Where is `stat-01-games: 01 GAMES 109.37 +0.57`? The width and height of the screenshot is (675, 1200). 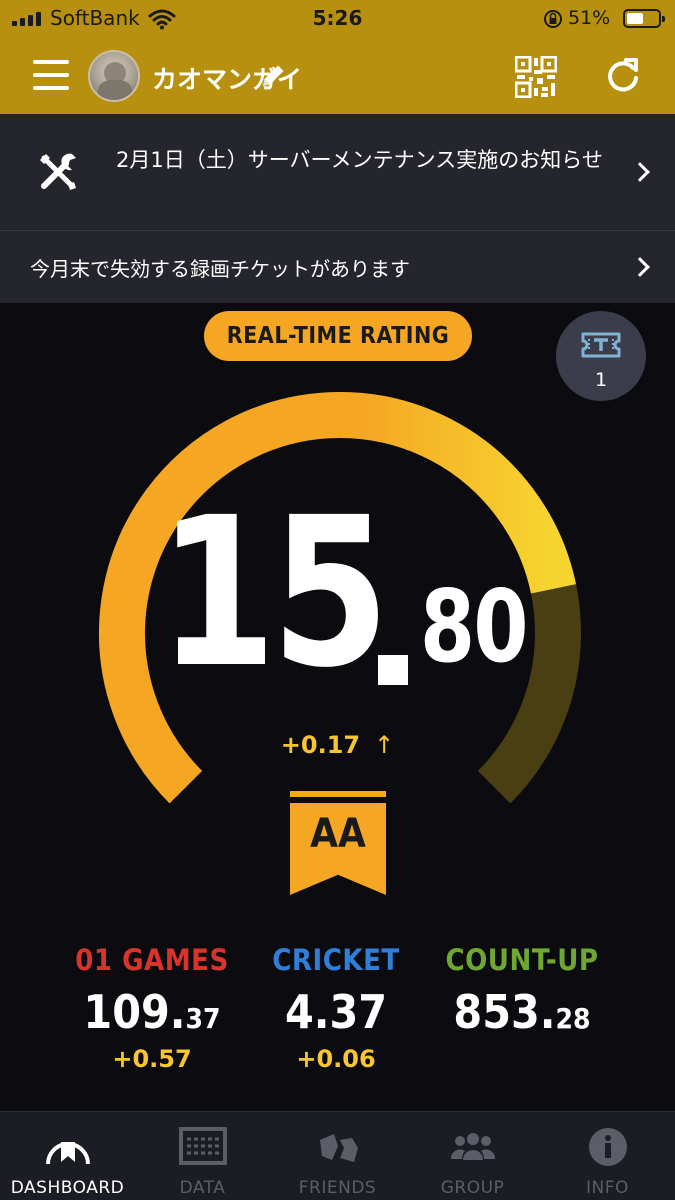 stat-01-games: 01 GAMES 109.37 +0.57 is located at coordinates (152, 1009).